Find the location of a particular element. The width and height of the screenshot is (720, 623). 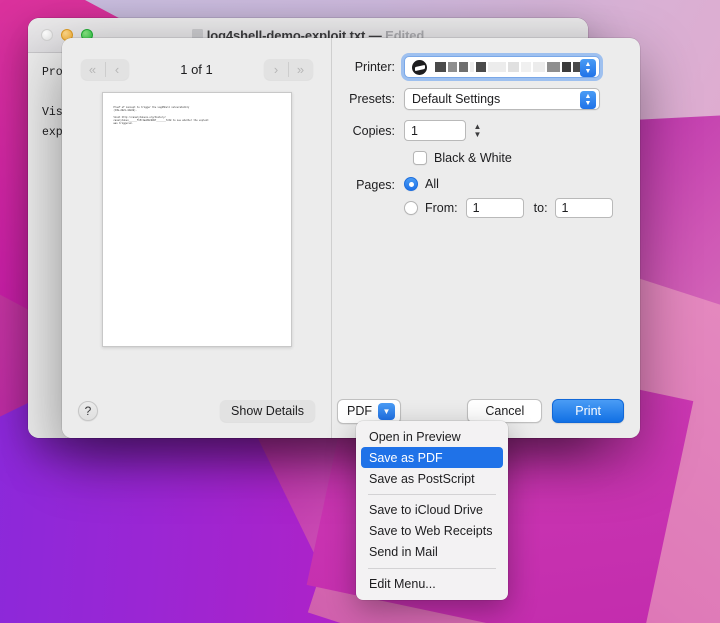

chevron-down-icon: ▼ is located at coordinates (386, 411).